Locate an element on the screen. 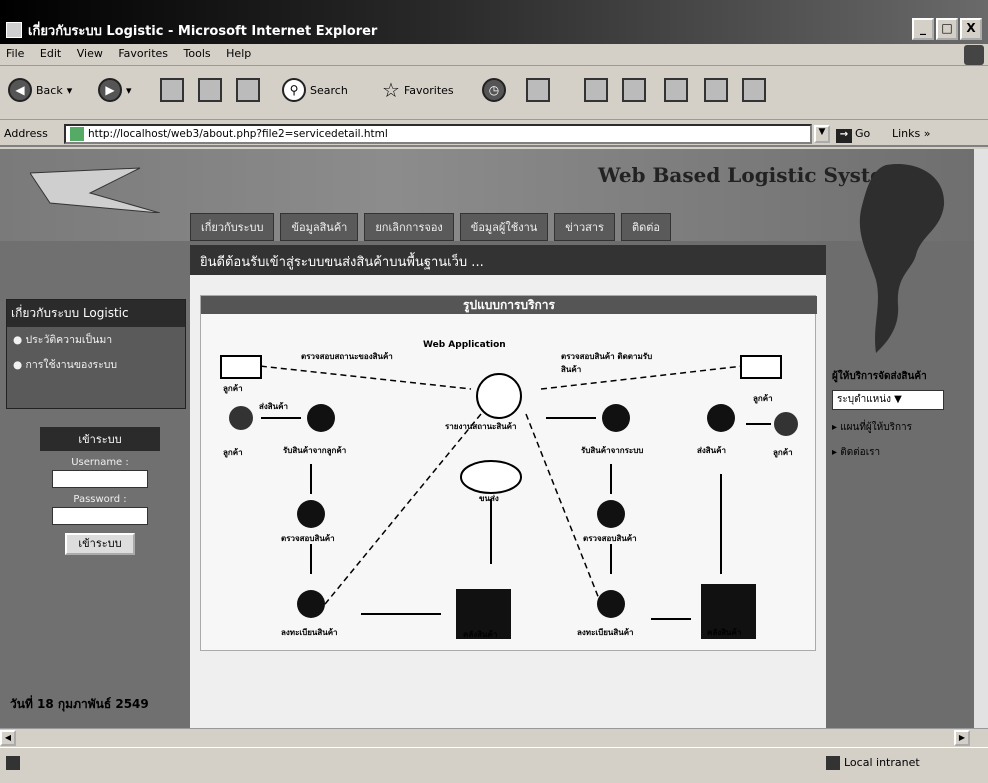 The image size is (988, 783). nav-about: เกี่ยวกับระบบ is located at coordinates (232, 227).